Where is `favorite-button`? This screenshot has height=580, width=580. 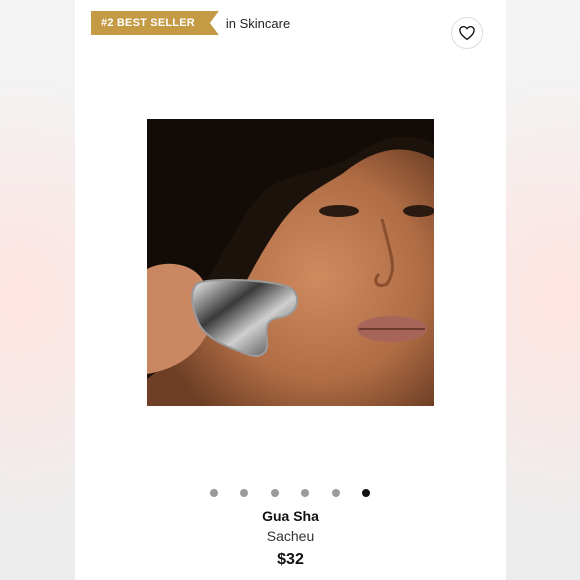
favorite-button is located at coordinates (467, 33).